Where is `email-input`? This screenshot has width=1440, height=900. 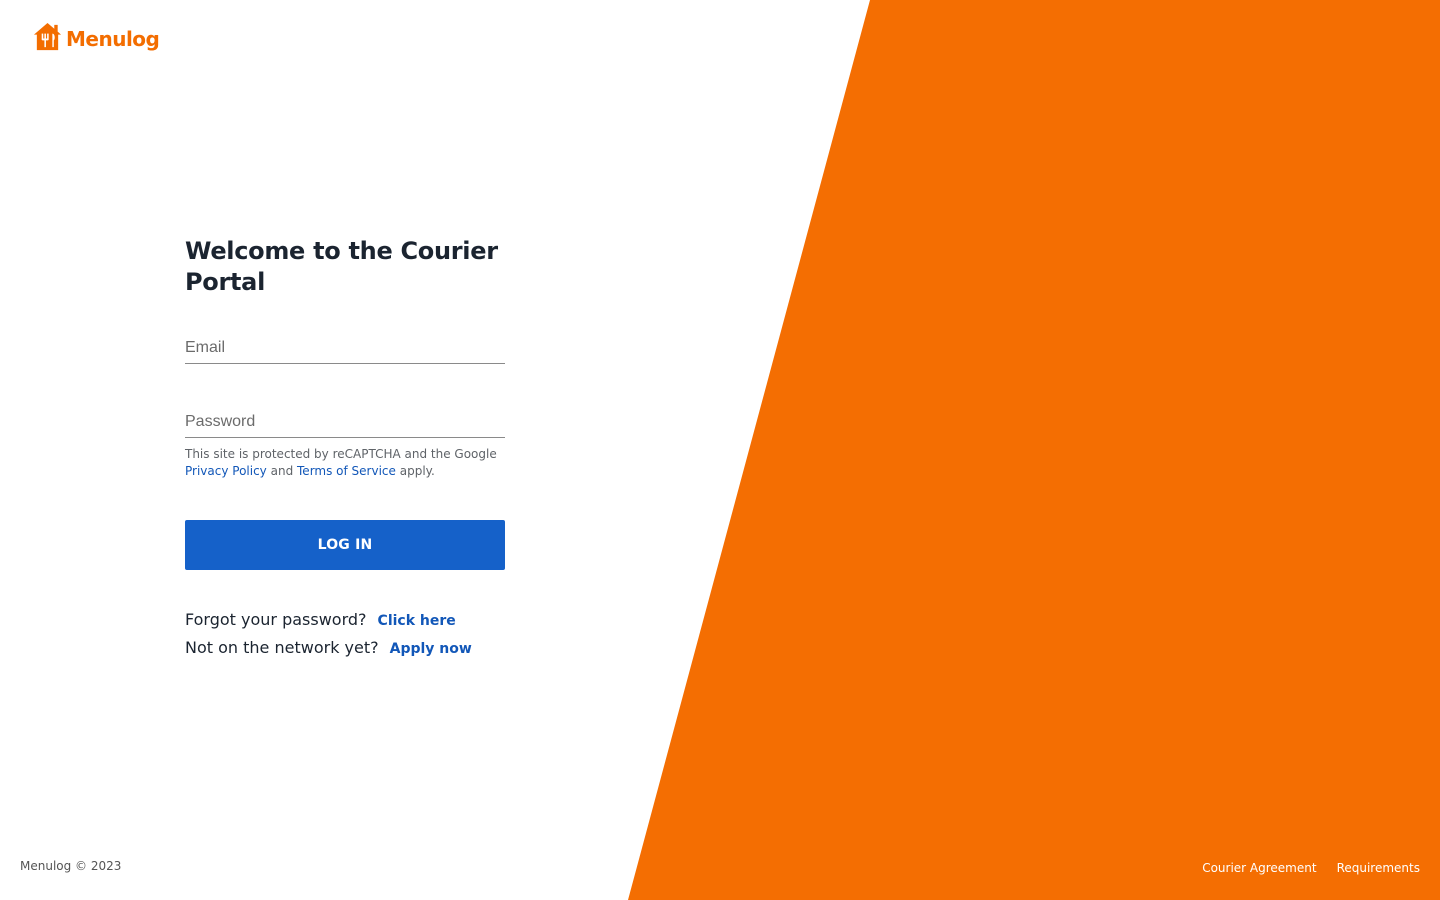 email-input is located at coordinates (345, 348).